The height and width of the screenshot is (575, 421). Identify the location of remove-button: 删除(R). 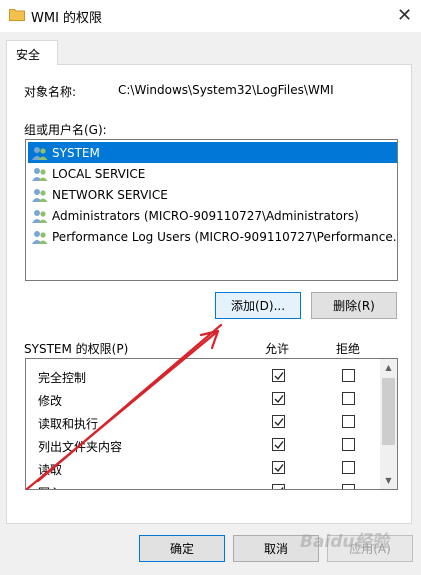
(354, 305).